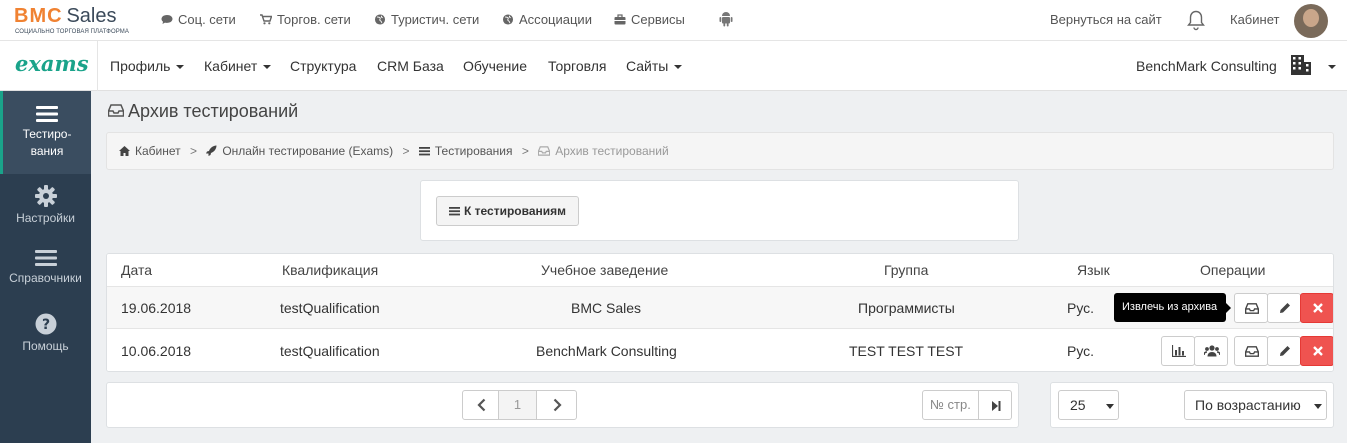 The height and width of the screenshot is (443, 1347). I want to click on nav-cabinet: Кабинет, so click(238, 66).